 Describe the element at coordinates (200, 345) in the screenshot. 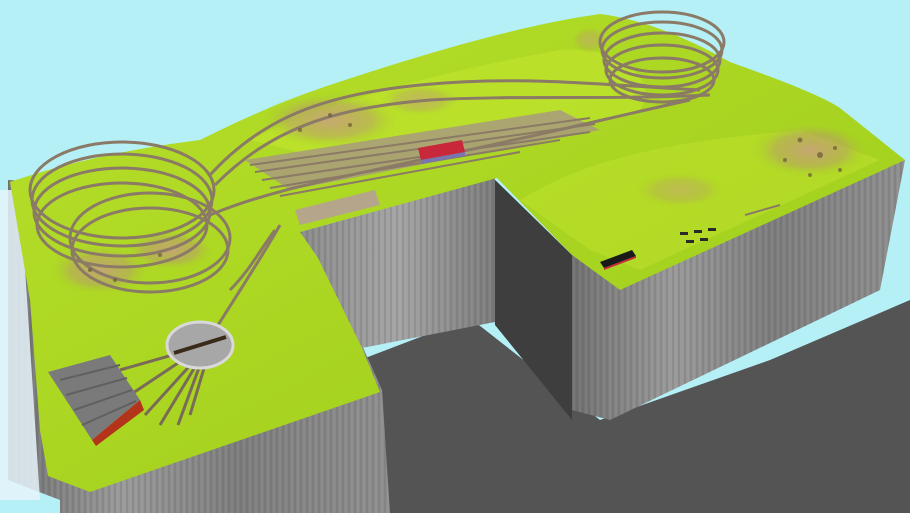

I see `turntable` at that location.